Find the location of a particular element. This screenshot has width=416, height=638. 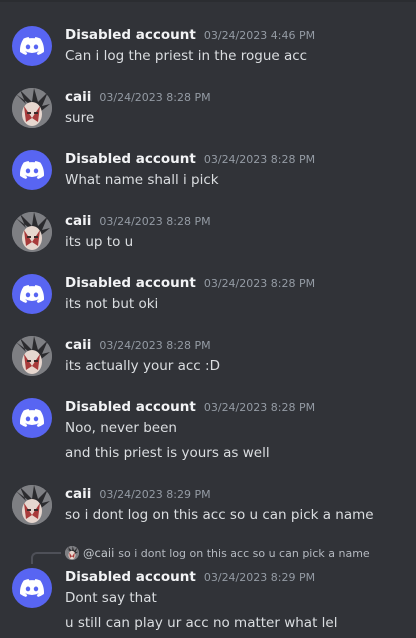

message-text: Can i log the priest in the rogue acc is located at coordinates (186, 56).